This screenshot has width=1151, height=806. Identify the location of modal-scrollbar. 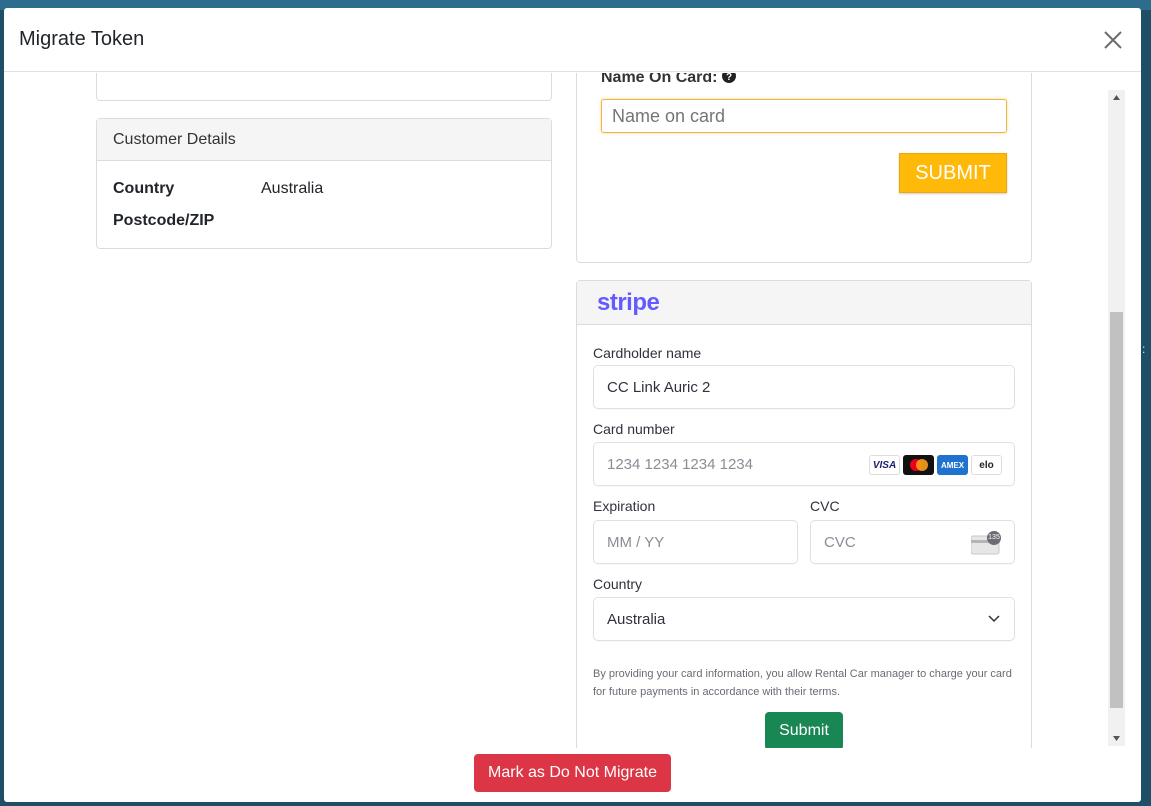
(1116, 418).